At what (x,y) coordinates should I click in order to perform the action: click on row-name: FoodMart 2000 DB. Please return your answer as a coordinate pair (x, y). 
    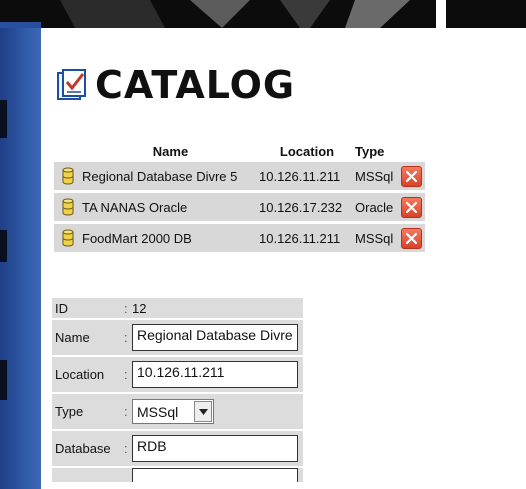
    Looking at the image, I should click on (170, 238).